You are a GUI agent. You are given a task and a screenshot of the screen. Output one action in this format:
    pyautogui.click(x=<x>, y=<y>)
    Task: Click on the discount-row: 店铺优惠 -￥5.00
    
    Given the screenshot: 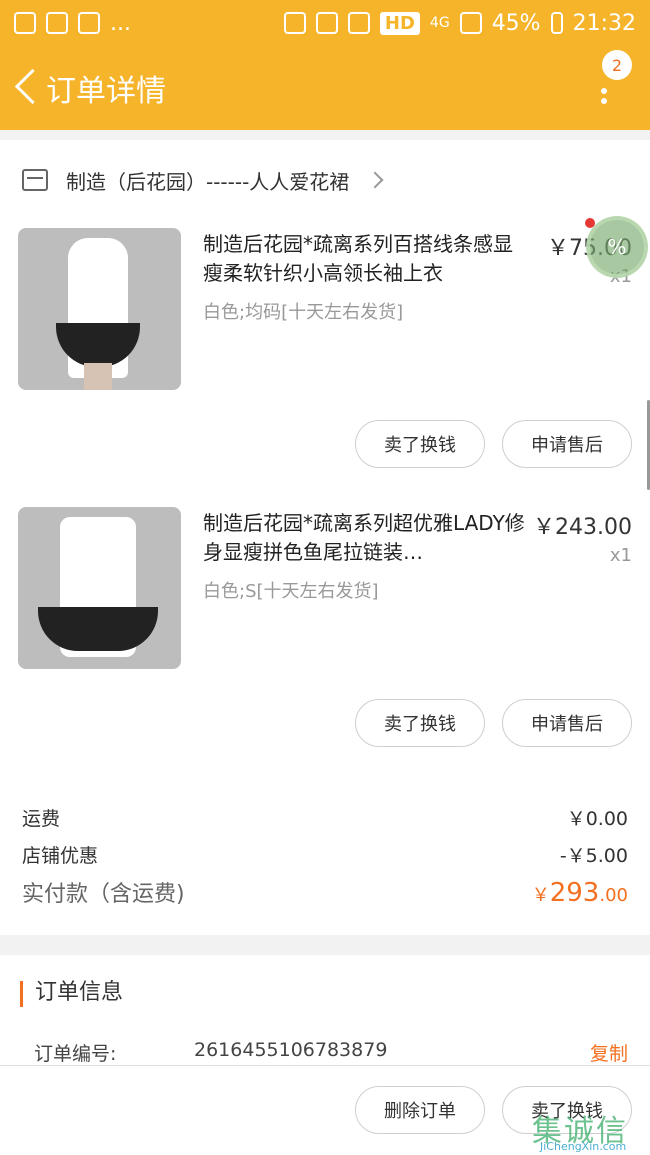 What is the action you would take?
    pyautogui.click(x=325, y=854)
    